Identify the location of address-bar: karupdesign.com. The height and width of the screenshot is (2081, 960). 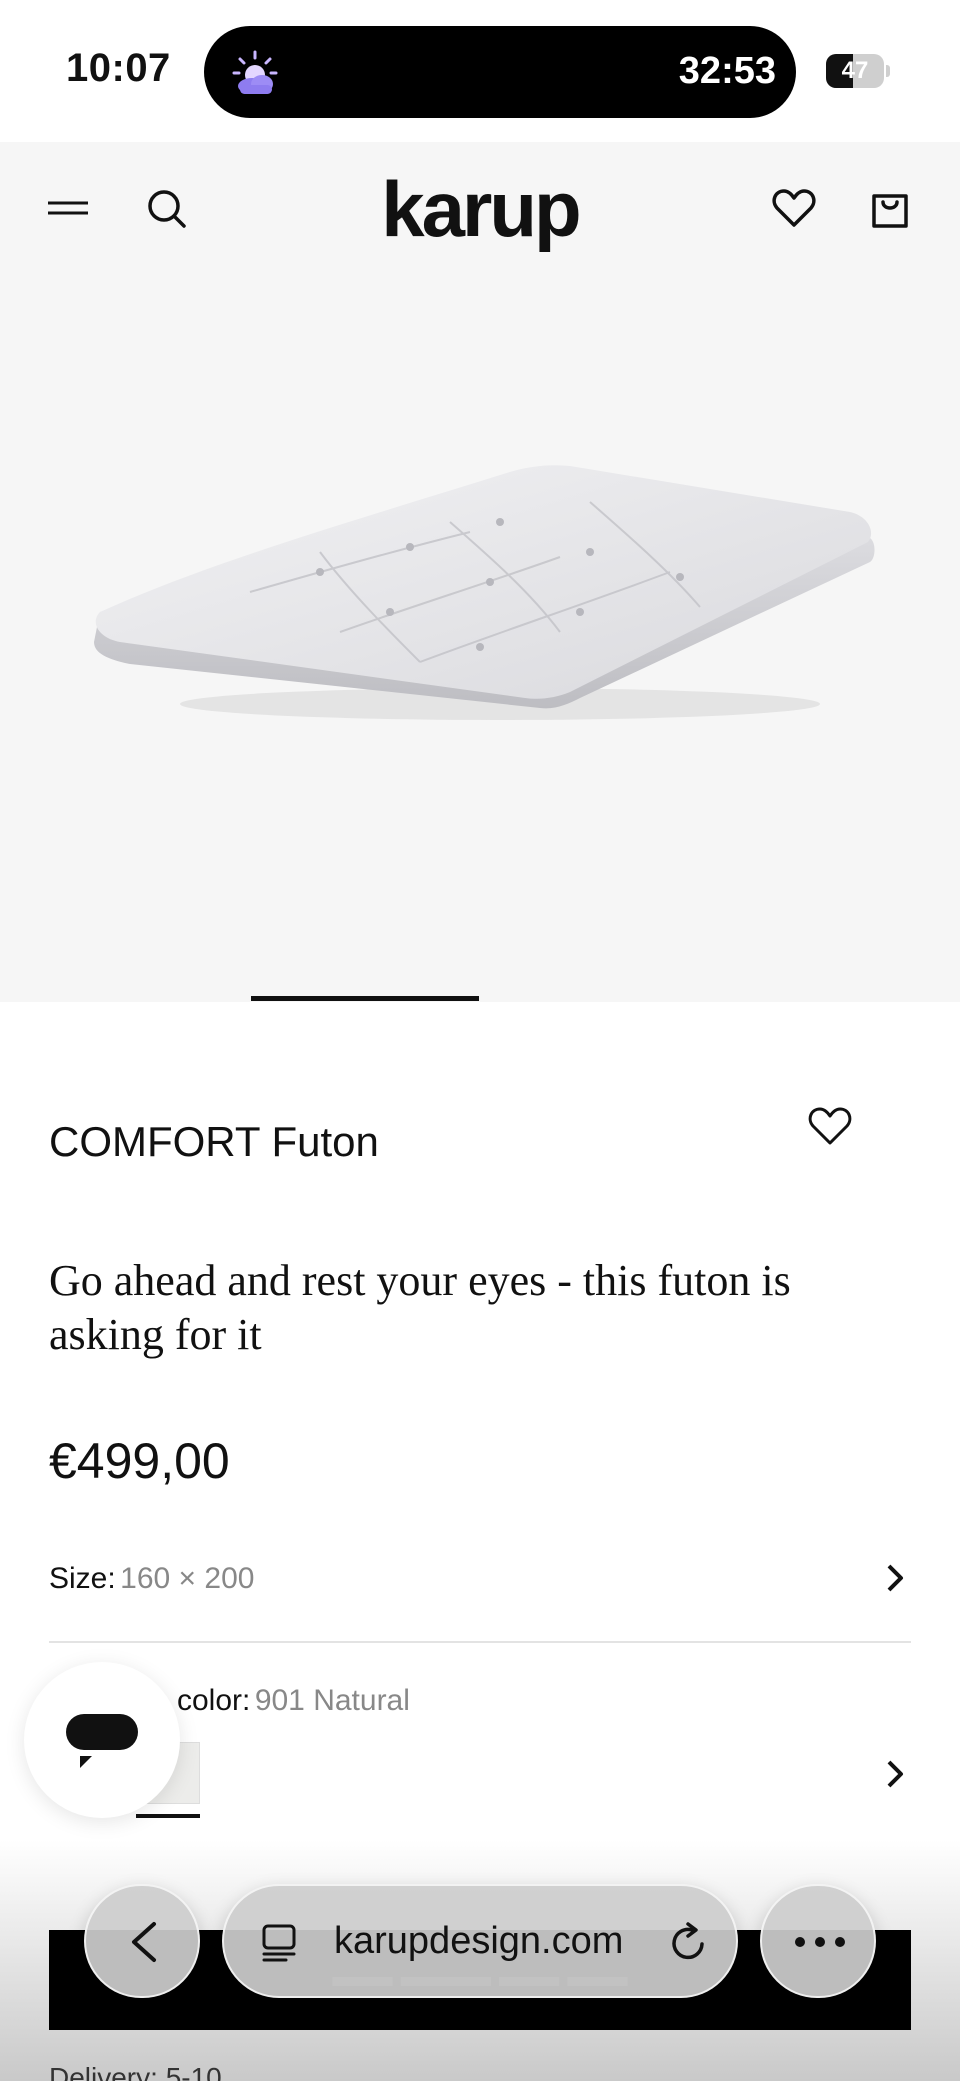
(480, 1941).